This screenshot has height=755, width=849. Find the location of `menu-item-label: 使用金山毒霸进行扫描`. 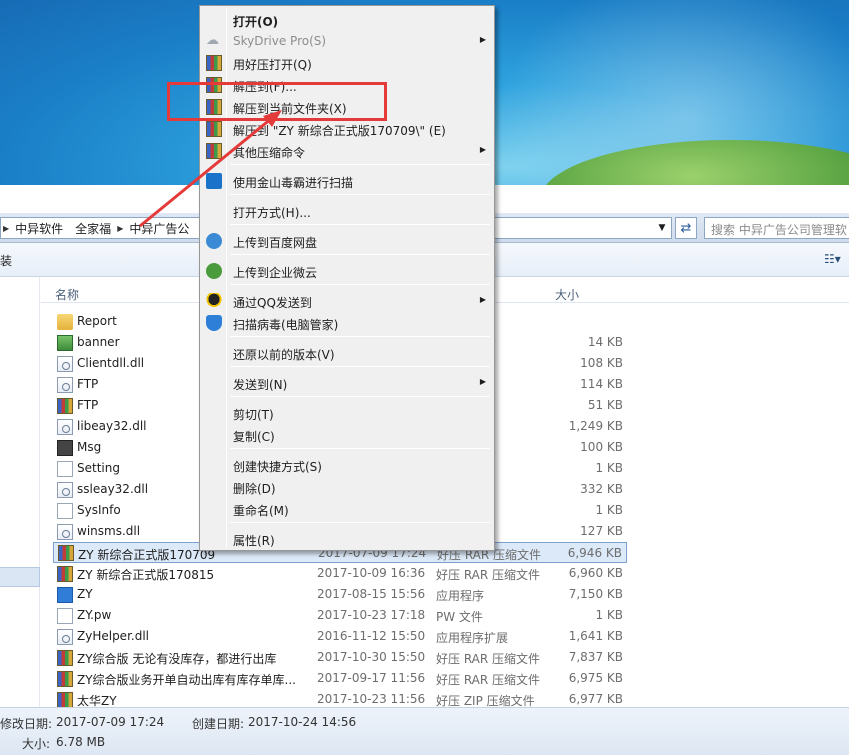

menu-item-label: 使用金山毒霸进行扫描 is located at coordinates (293, 183).